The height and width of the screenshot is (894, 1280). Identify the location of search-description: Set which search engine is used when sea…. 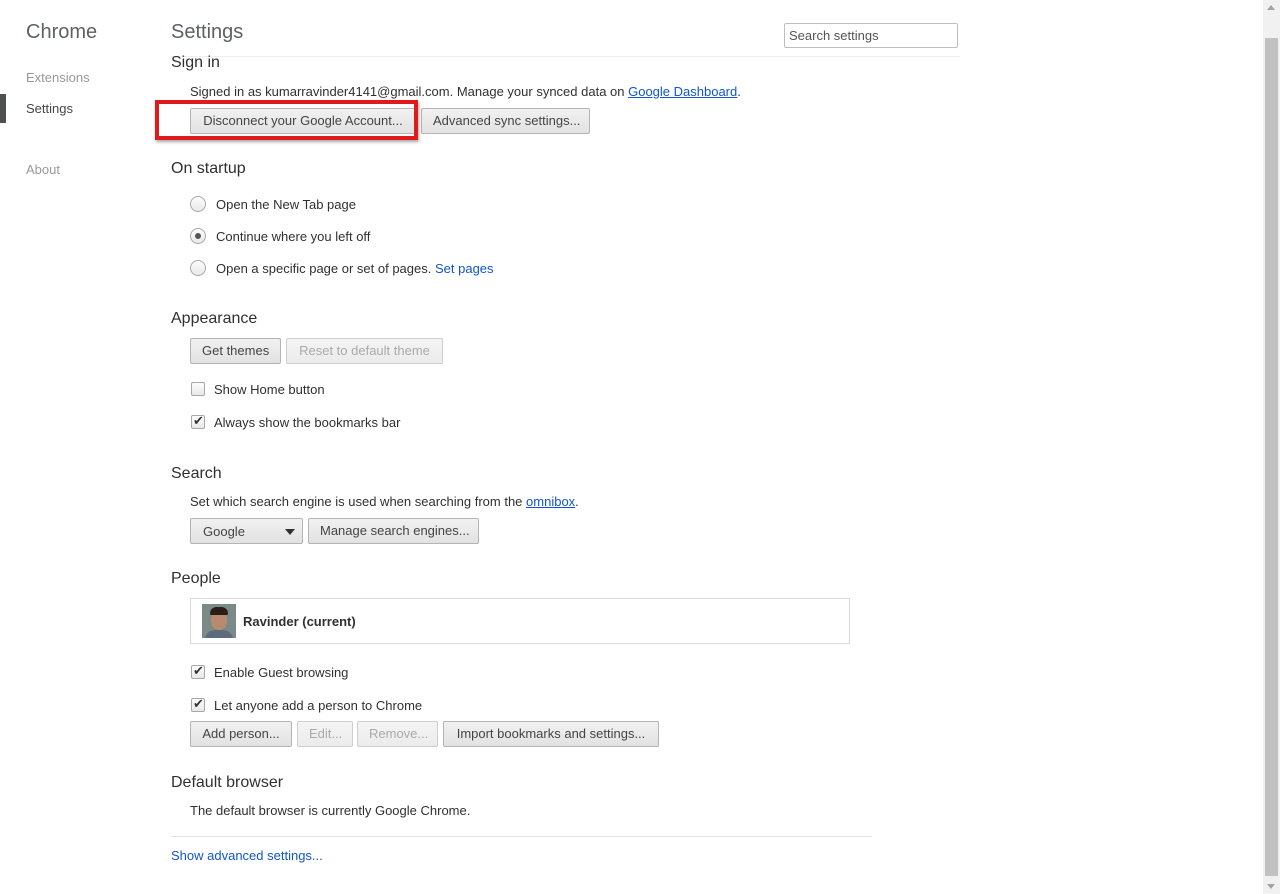
(384, 501).